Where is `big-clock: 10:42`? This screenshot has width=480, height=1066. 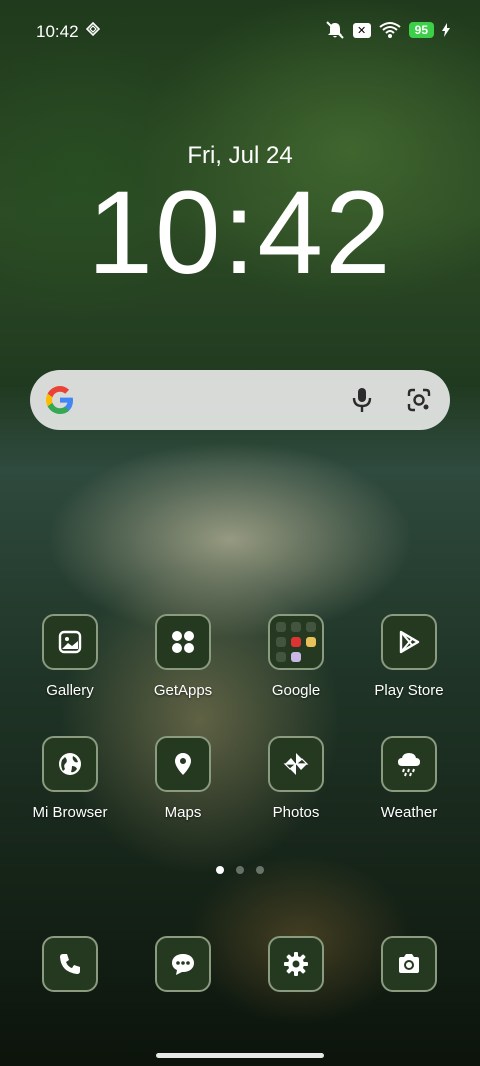 big-clock: 10:42 is located at coordinates (240, 233).